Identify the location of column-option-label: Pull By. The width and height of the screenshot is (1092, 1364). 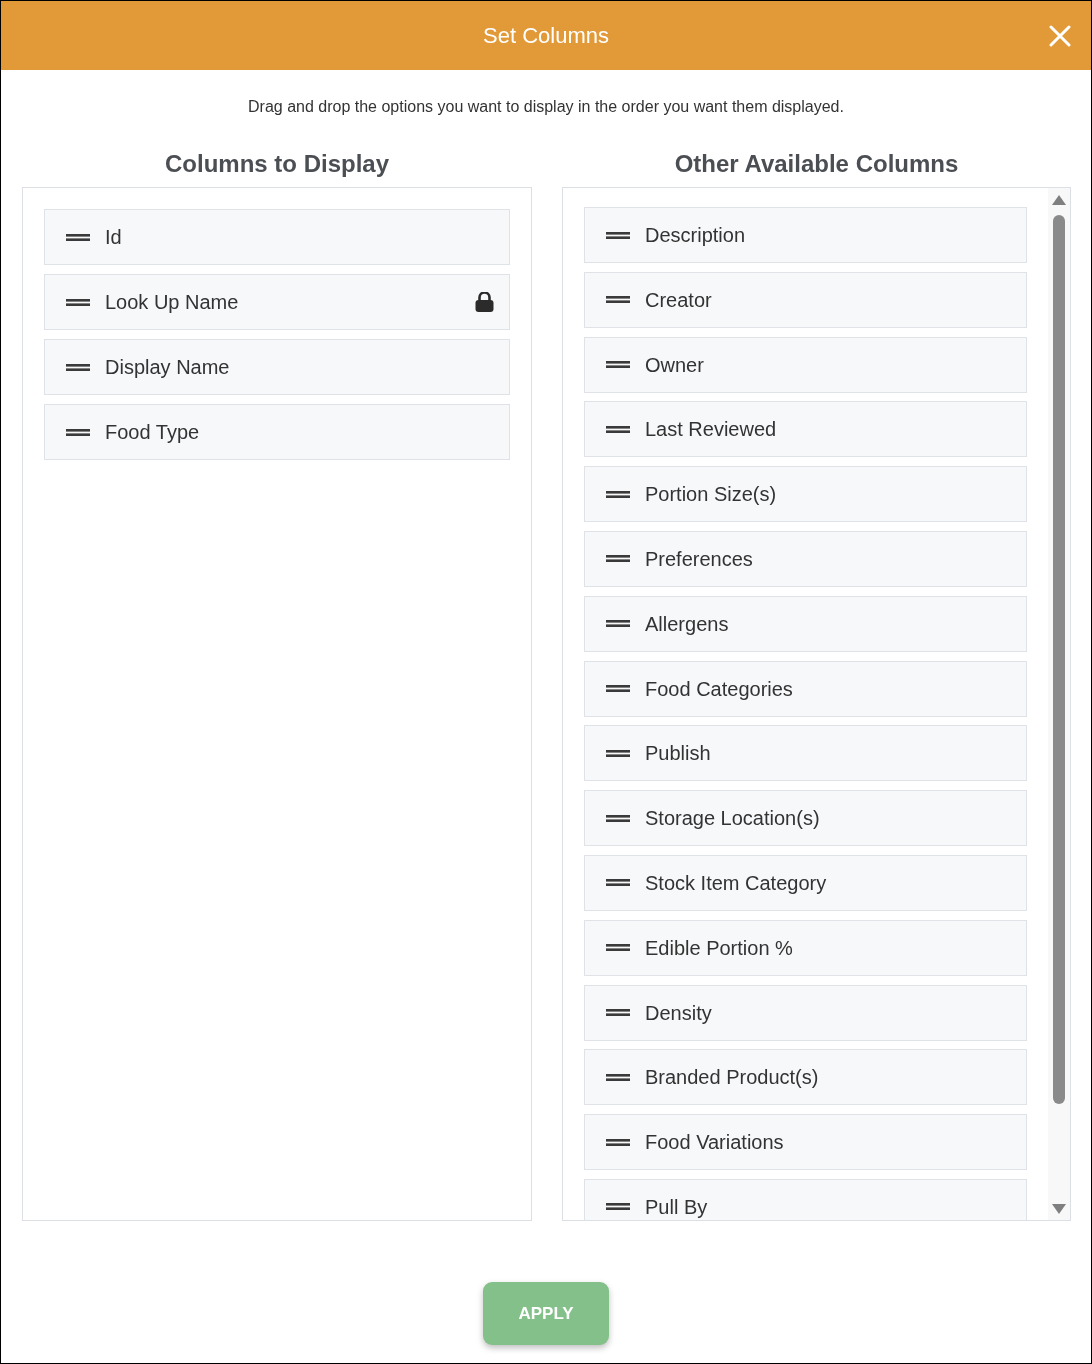
(676, 1206).